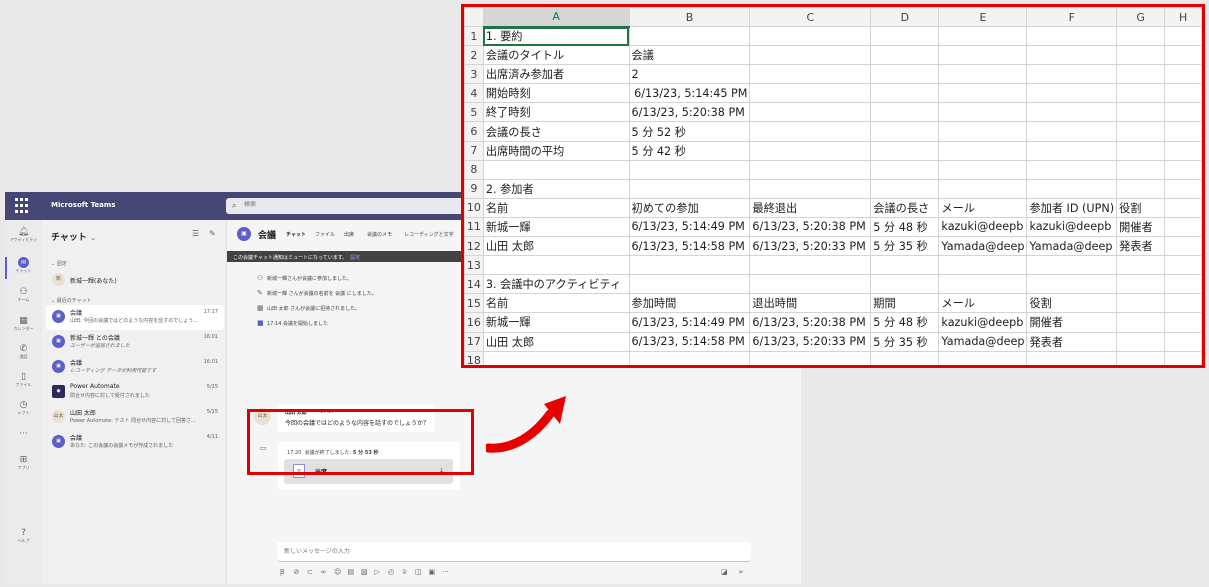 This screenshot has width=1209, height=587. I want to click on compose-box, so click(514, 552).